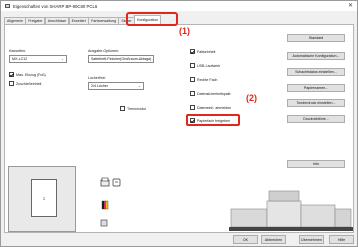  I want to click on tab-farbverwaltung: Farbverwaltung, so click(103, 20).